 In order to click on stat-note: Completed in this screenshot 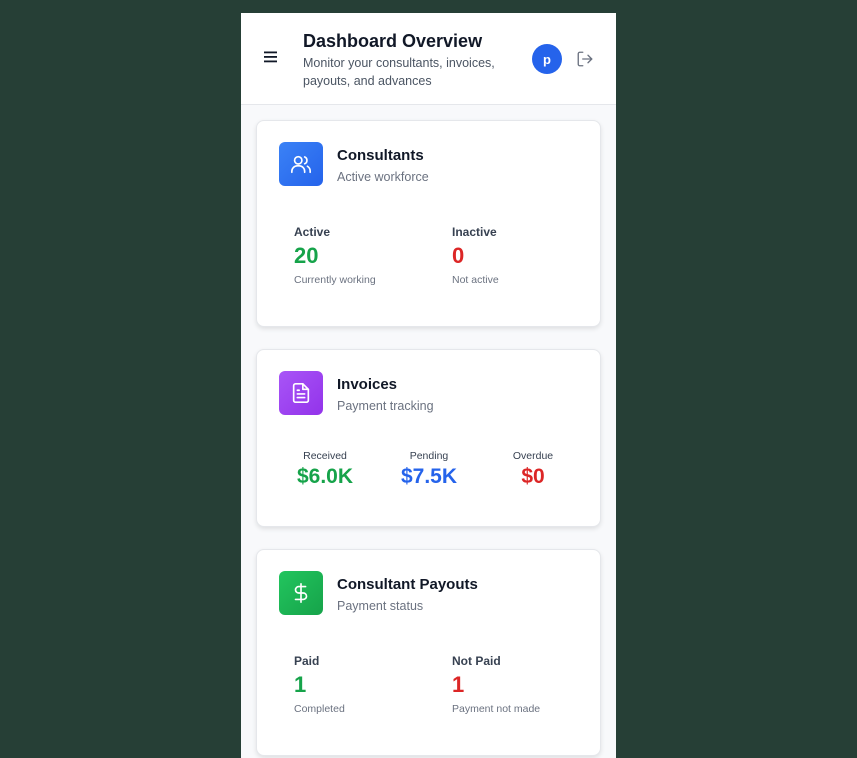, I will do `click(319, 709)`.